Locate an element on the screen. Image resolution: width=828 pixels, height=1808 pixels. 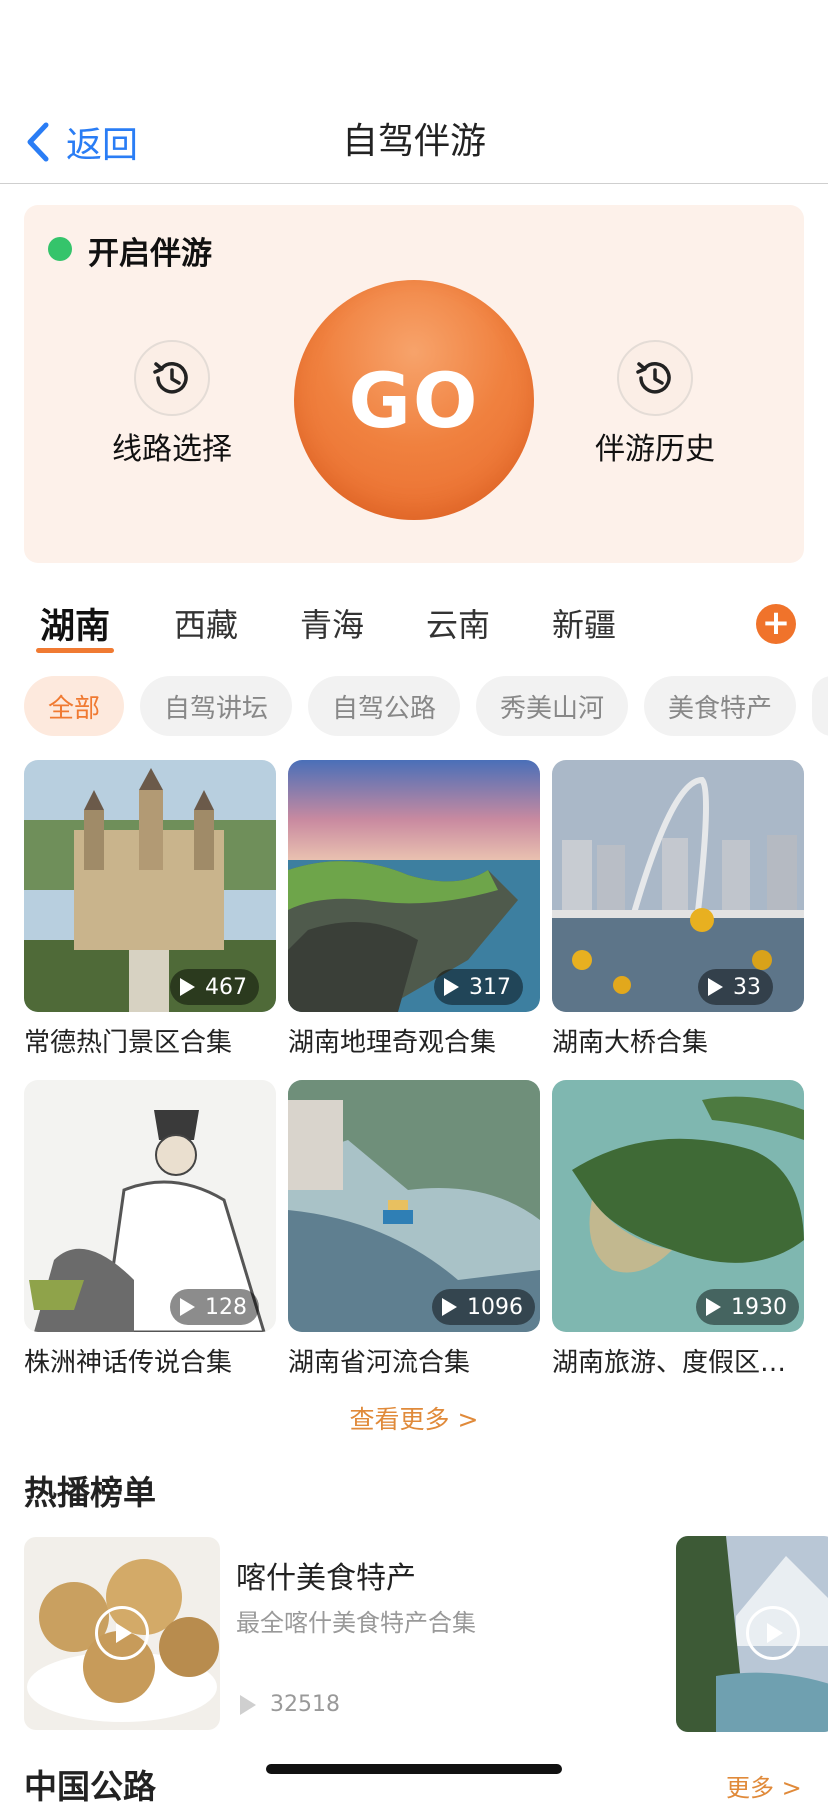
chip-food: 美食特产 is located at coordinates (720, 706).